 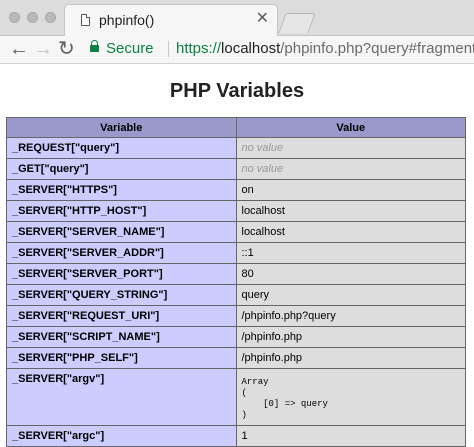 I want to click on variable-name-cell: _REQUEST["query"], so click(x=121, y=148).